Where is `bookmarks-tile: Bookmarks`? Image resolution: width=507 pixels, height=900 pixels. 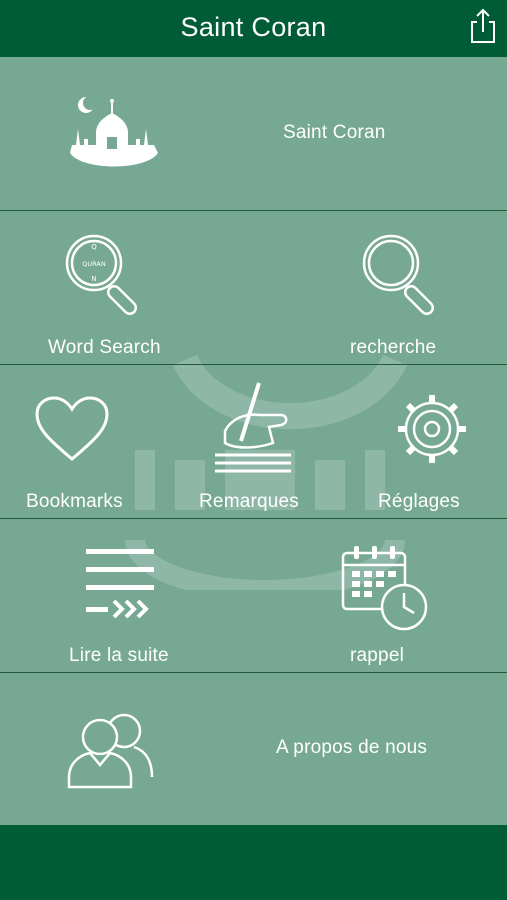 bookmarks-tile: Bookmarks is located at coordinates (80, 441).